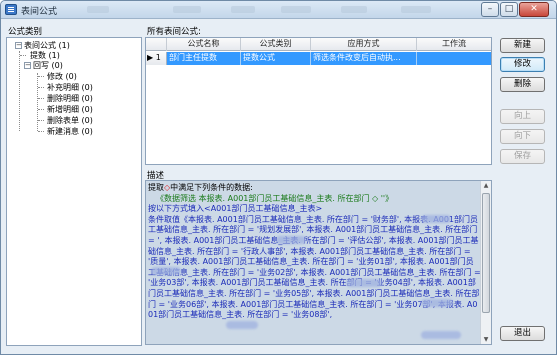  What do you see at coordinates (276, 58) in the screenshot?
I see `cell-category: 提数公式` at bounding box center [276, 58].